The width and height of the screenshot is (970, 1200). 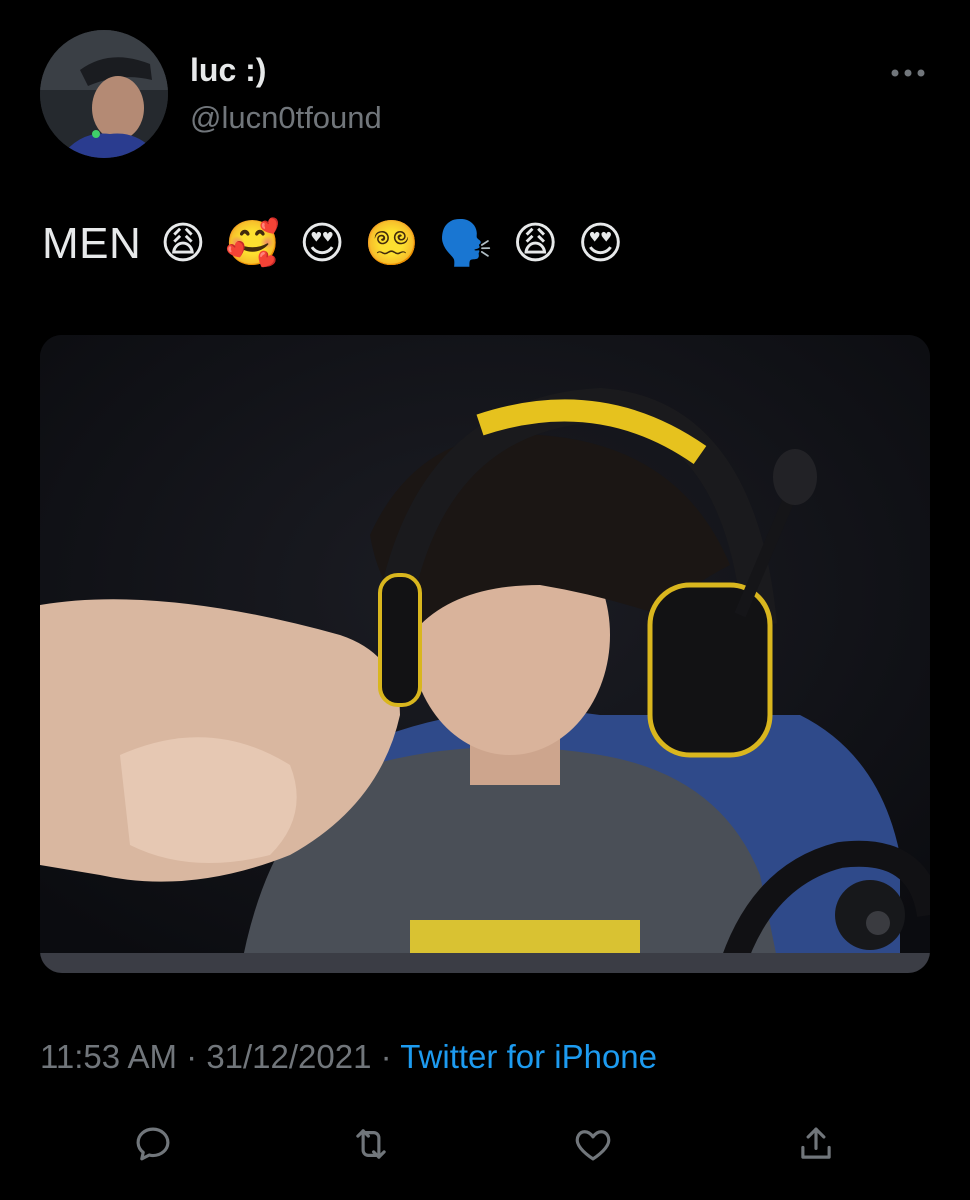 I want to click on like-button, so click(x=593, y=1144).